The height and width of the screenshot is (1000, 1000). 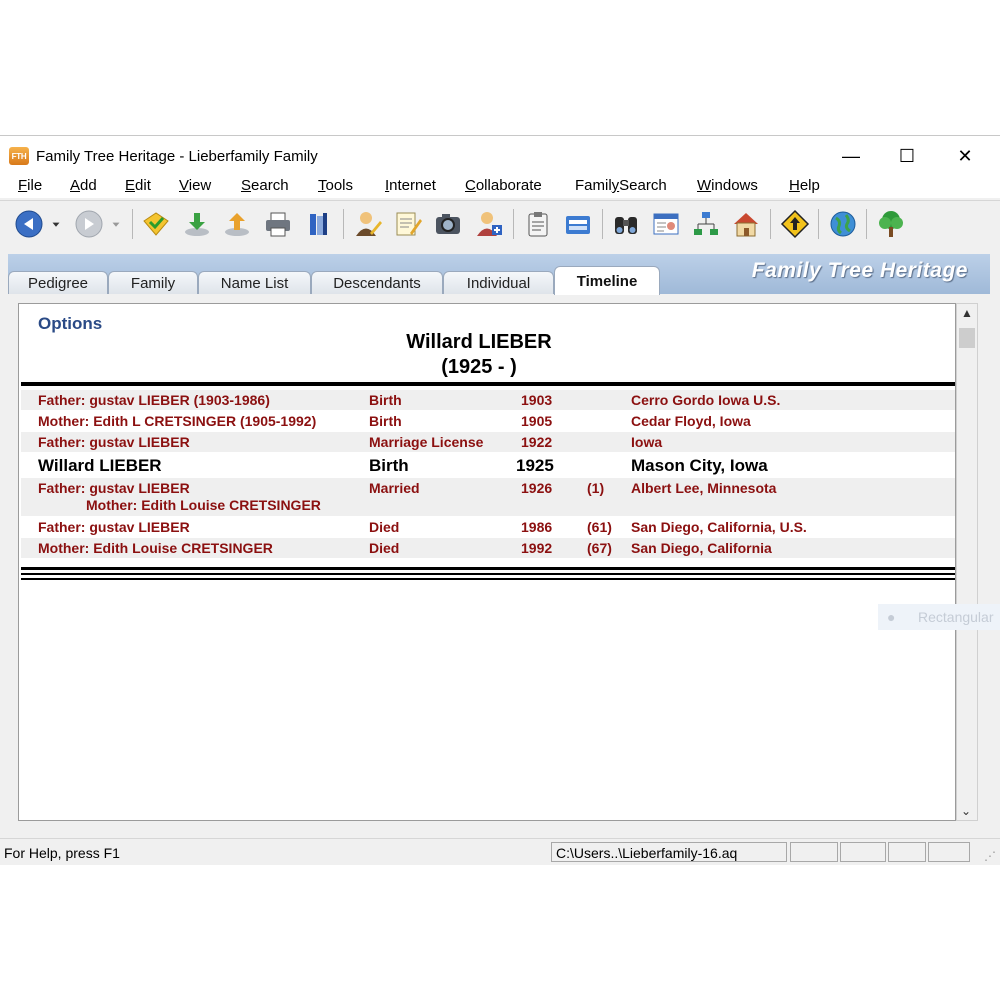 What do you see at coordinates (704, 488) in the screenshot?
I see `row-place: Albert Lee, Minnesota` at bounding box center [704, 488].